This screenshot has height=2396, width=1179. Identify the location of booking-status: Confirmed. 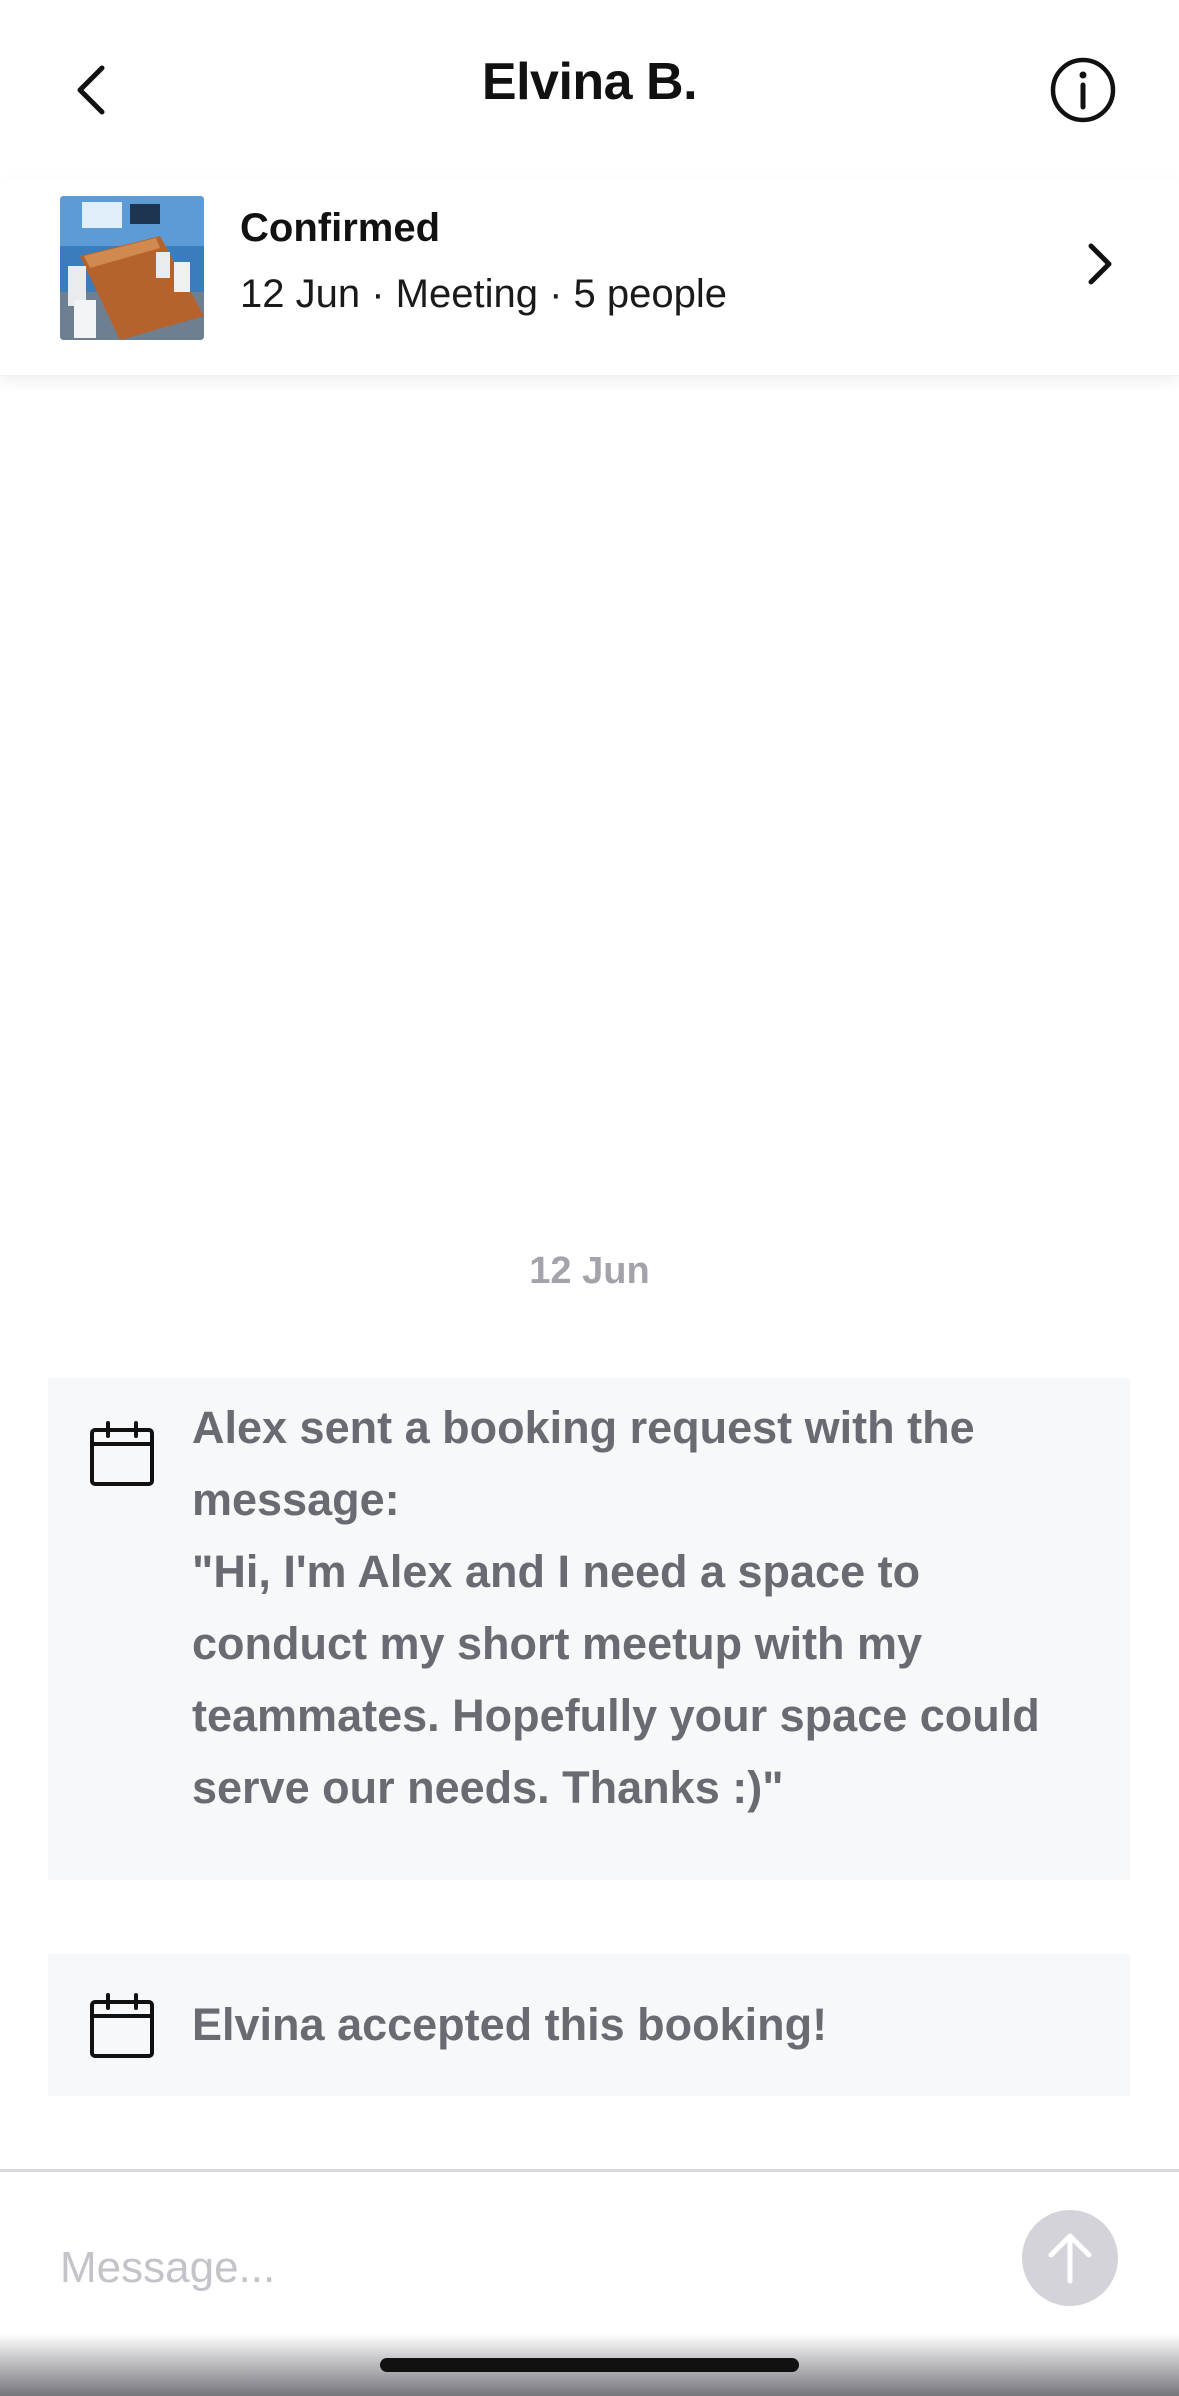
(340, 228).